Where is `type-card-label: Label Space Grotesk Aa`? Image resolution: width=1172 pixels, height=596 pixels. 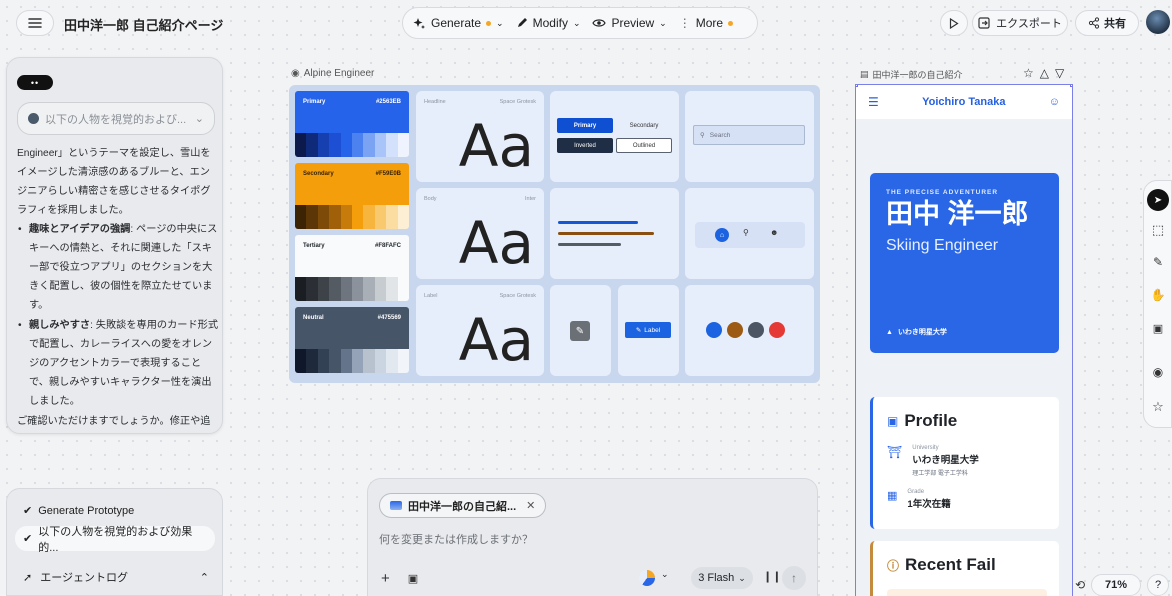
type-card-label: Label Space Grotesk Aa is located at coordinates (480, 330).